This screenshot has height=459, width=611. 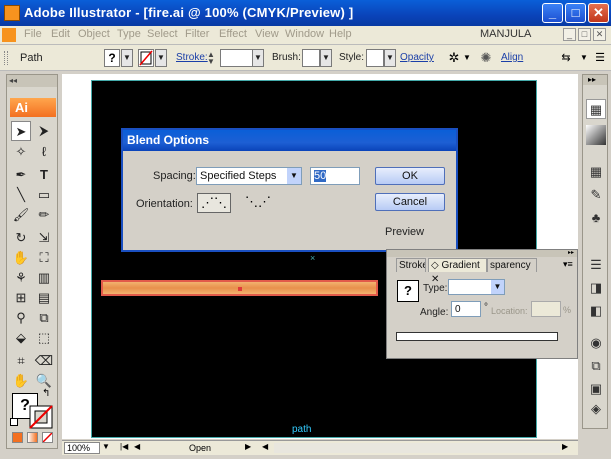 What do you see at coordinates (390, 58) in the screenshot?
I see `style-dropdown: ▼` at bounding box center [390, 58].